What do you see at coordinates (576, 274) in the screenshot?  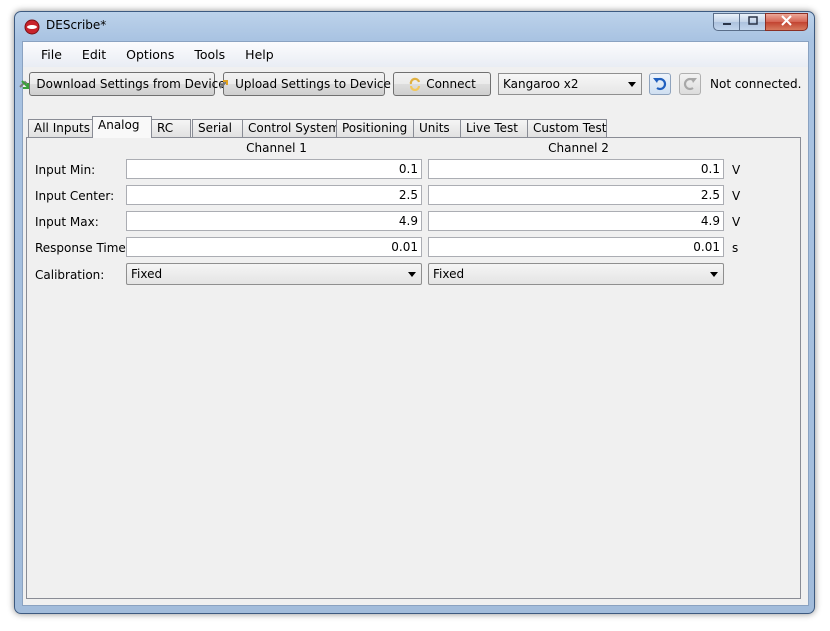 I see `calibration-ch2-select: Fixed` at bounding box center [576, 274].